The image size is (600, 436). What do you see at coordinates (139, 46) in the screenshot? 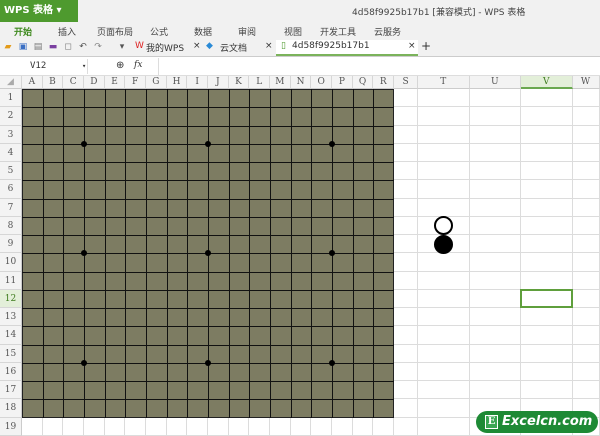
I see `wps-logo-icon: W` at bounding box center [139, 46].